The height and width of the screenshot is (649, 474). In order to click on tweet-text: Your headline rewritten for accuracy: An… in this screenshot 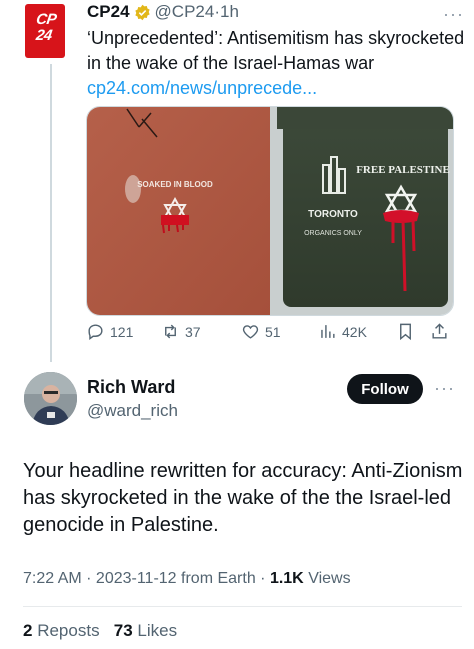, I will do `click(243, 498)`.